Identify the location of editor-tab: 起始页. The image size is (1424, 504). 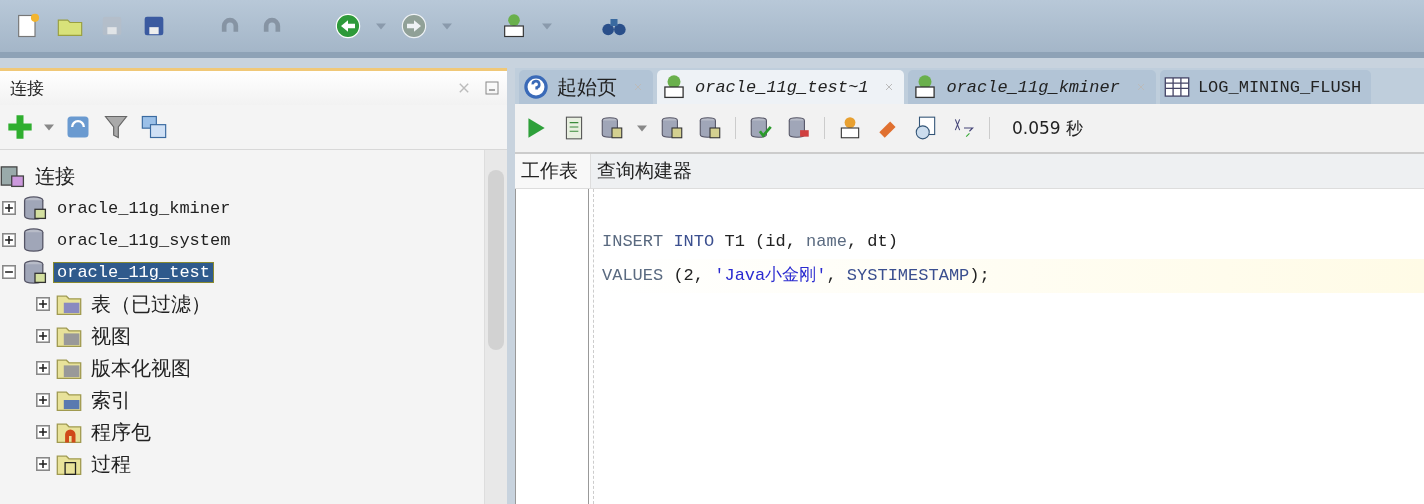
(586, 87).